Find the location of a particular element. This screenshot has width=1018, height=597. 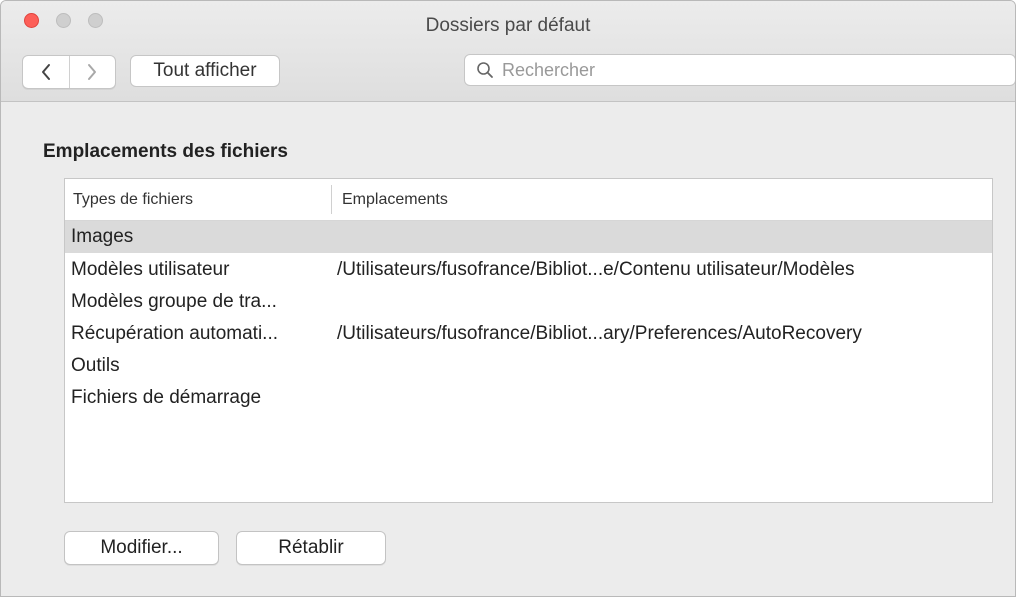

forward-button is located at coordinates (92, 72).